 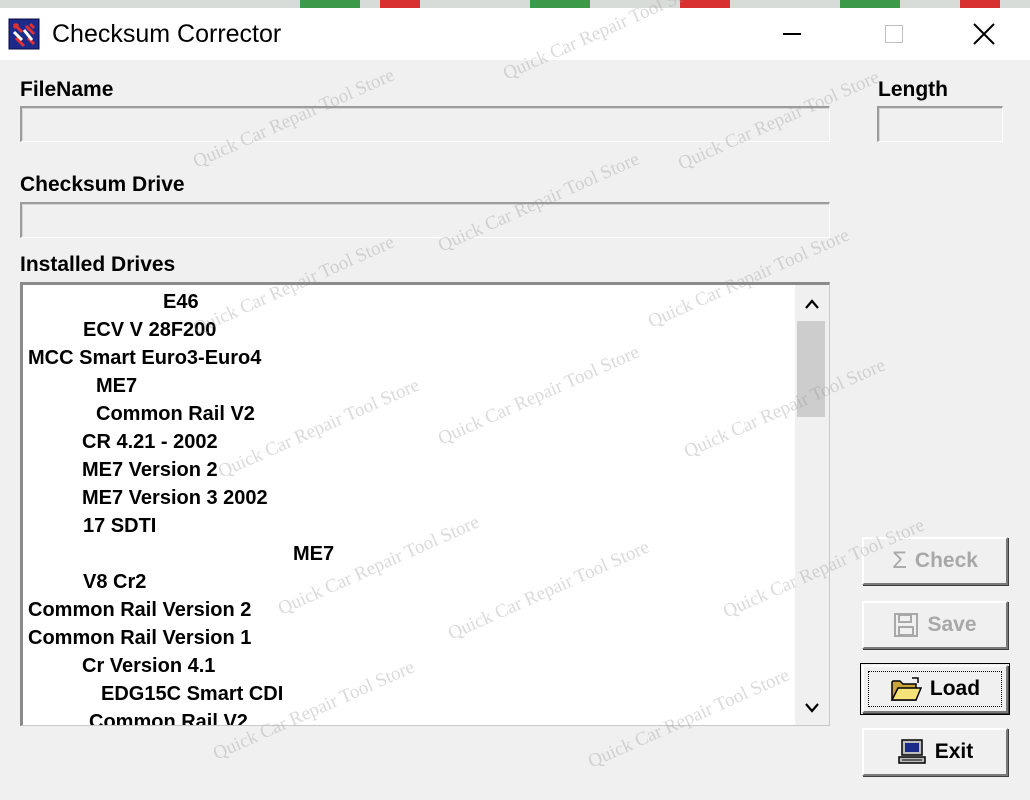 I want to click on length-label: Length, so click(x=913, y=89).